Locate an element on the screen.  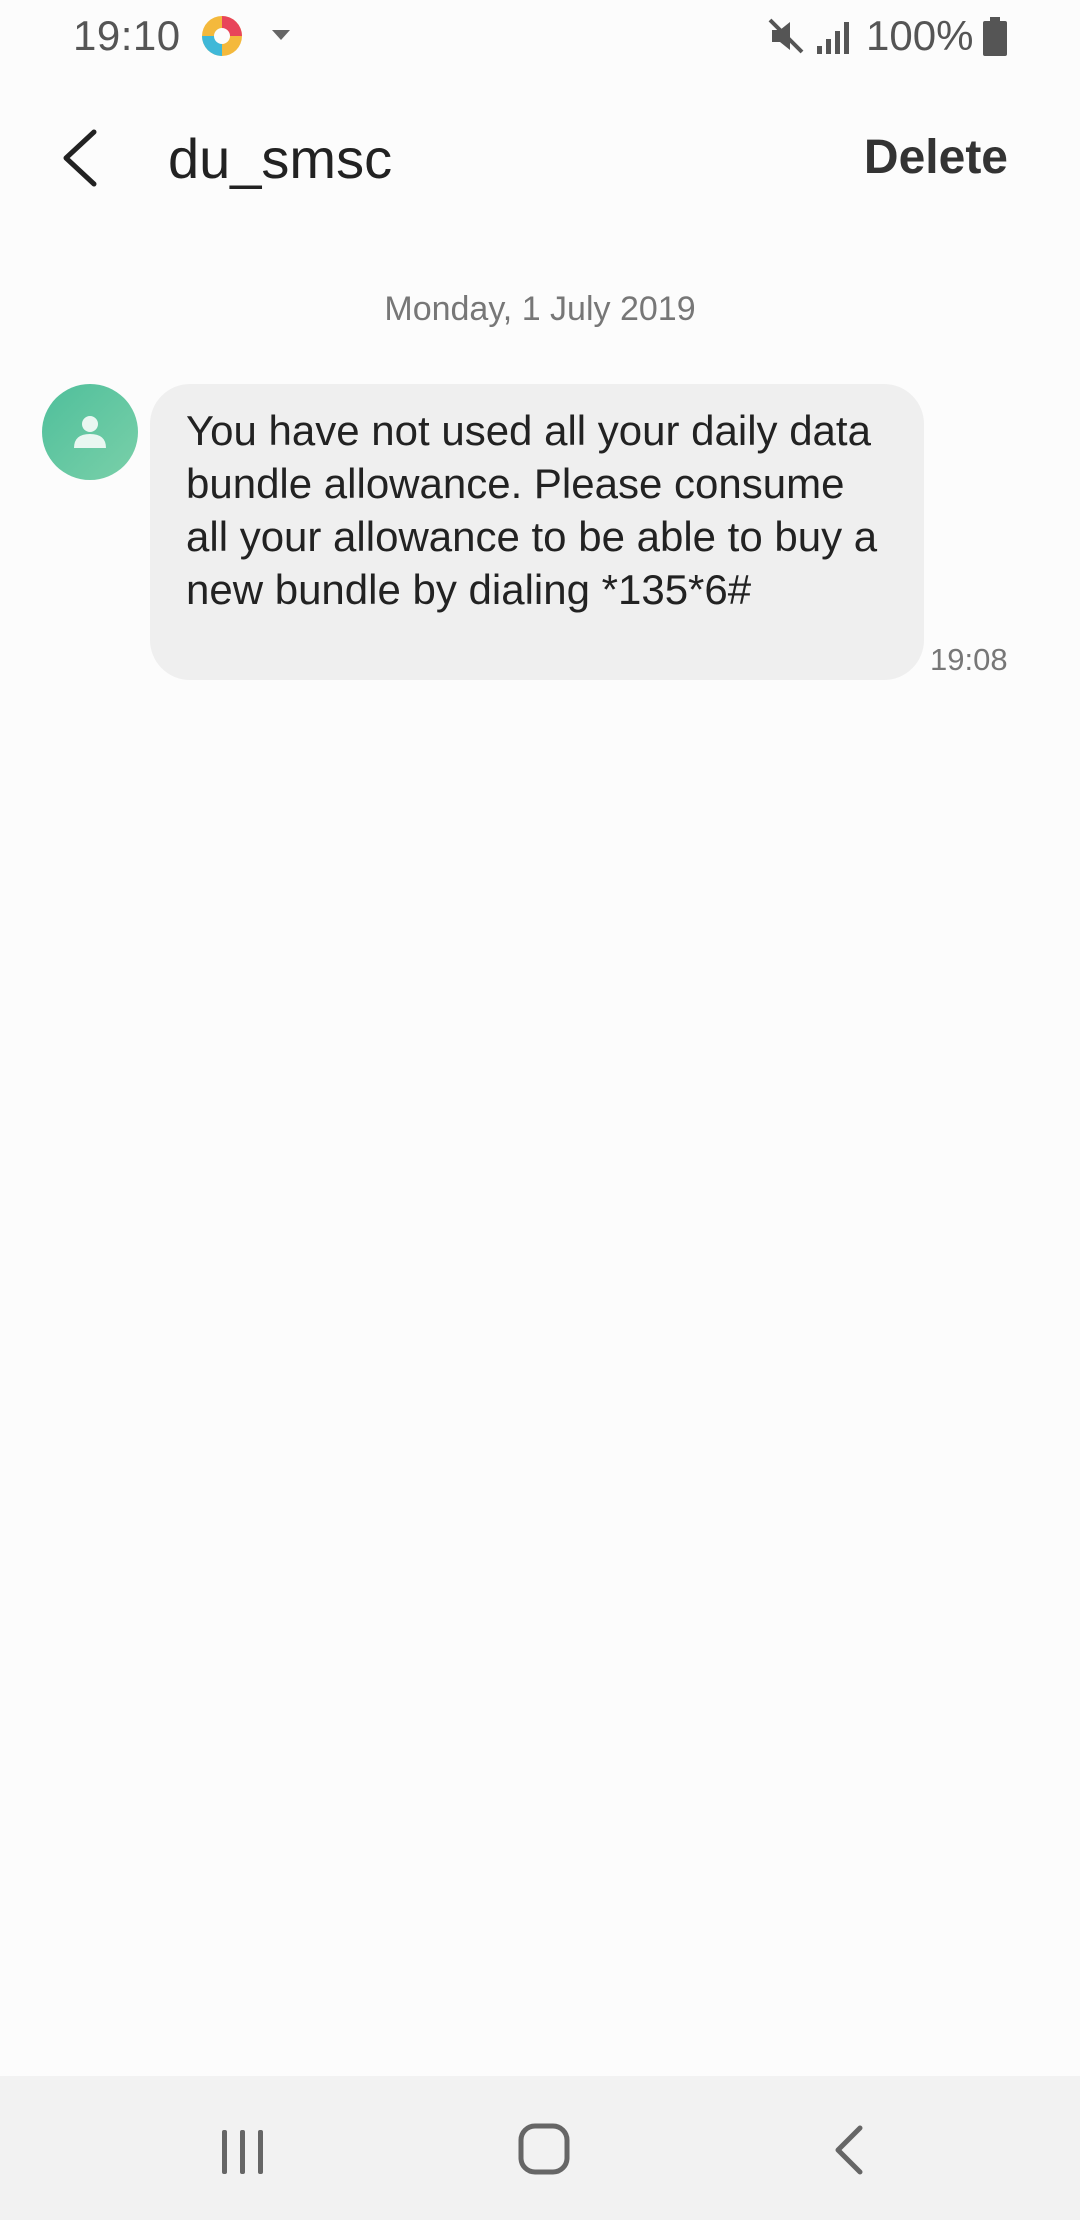
avatar is located at coordinates (90, 432).